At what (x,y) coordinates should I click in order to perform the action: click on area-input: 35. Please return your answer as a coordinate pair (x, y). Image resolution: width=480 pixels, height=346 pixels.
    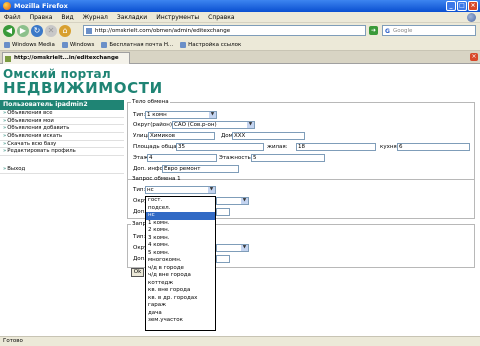
    Looking at the image, I should click on (220, 147).